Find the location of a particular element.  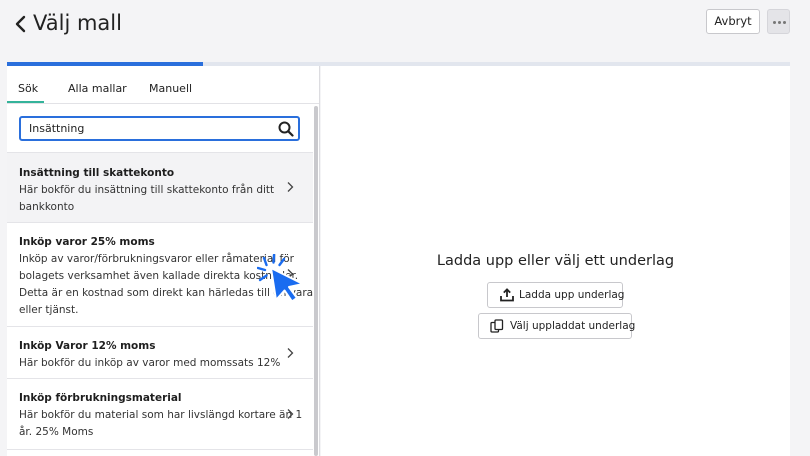

tab-search: Sök is located at coordinates (28, 88).